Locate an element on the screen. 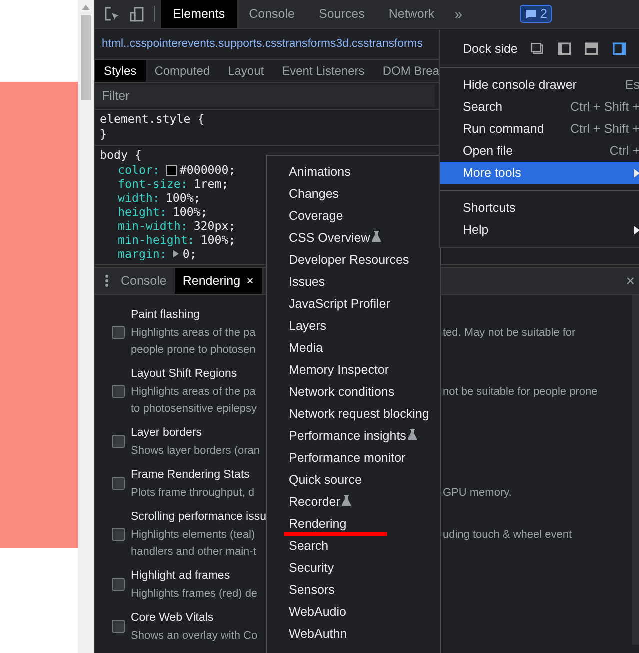  css-value: 0; is located at coordinates (189, 254).